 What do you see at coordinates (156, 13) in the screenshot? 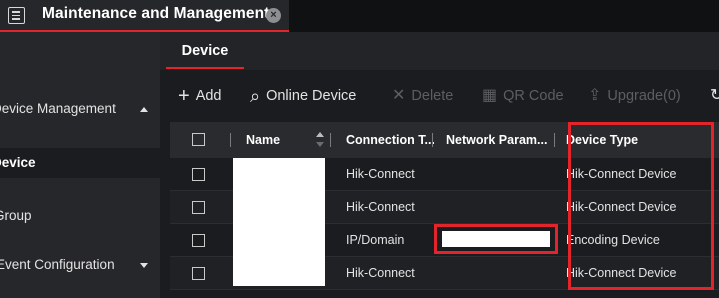
I see `module-title: Maintenance and Management` at bounding box center [156, 13].